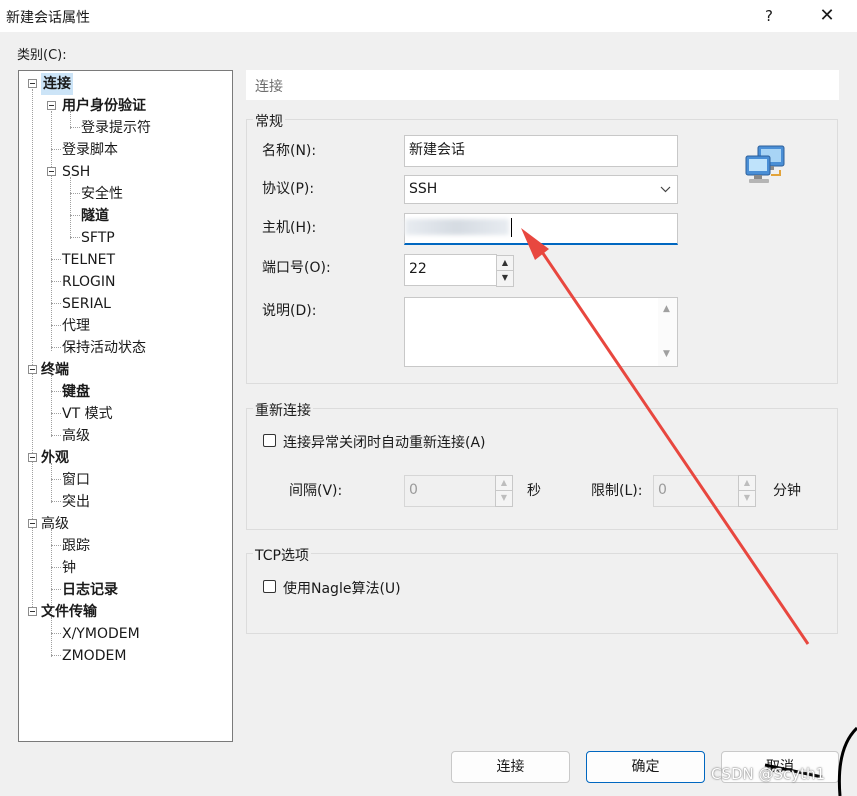 Image resolution: width=857 pixels, height=796 pixels. What do you see at coordinates (768, 774) in the screenshot?
I see `watermark: CSDN @Scyth1` at bounding box center [768, 774].